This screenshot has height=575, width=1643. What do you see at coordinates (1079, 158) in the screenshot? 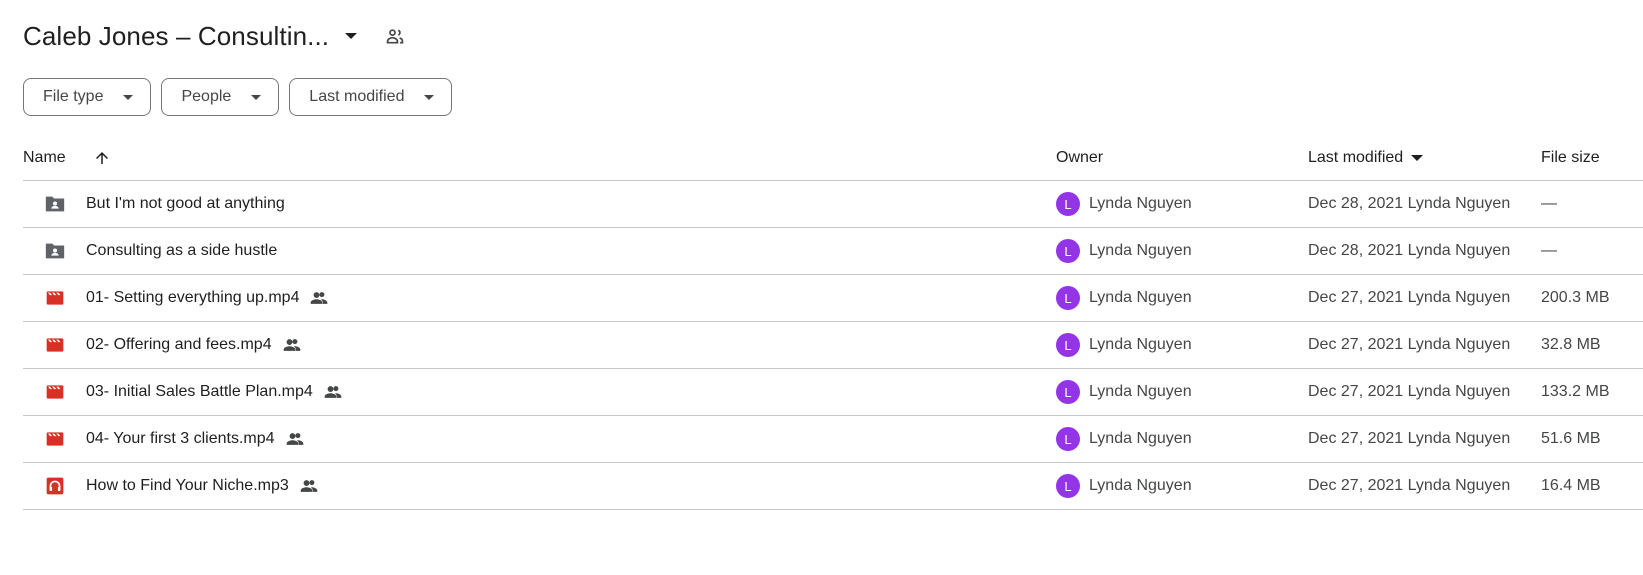
I see `column-header-owner: Owner` at bounding box center [1079, 158].